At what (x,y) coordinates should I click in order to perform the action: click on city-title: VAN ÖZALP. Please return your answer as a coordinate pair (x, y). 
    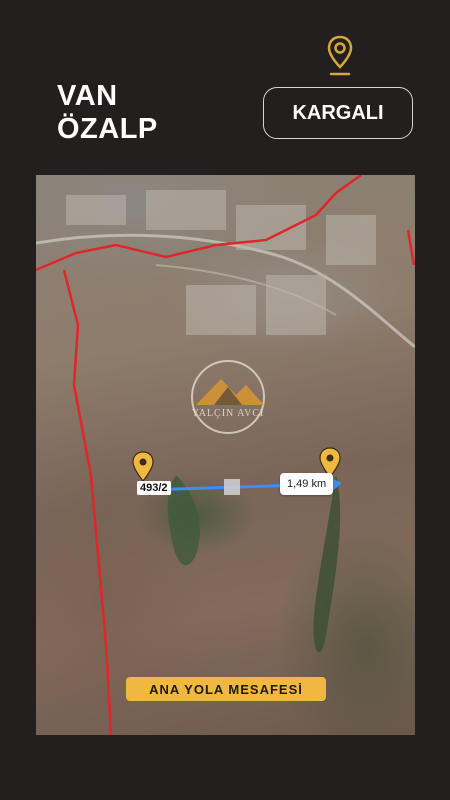
    Looking at the image, I should click on (107, 113).